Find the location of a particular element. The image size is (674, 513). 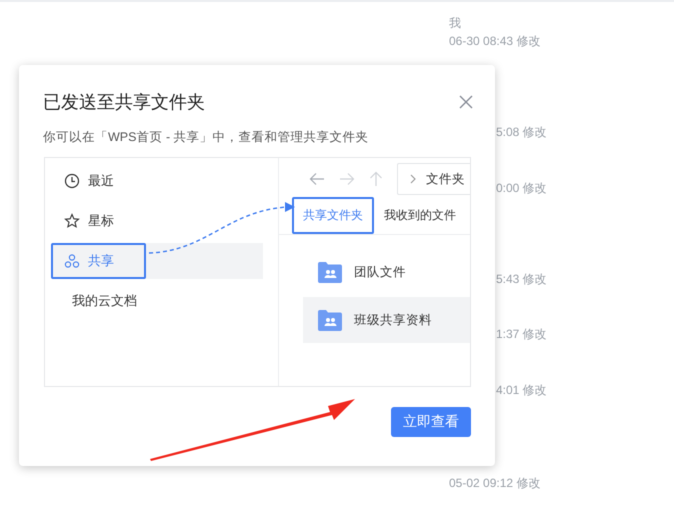

modified-time: 5:08 修改 is located at coordinates (522, 132).